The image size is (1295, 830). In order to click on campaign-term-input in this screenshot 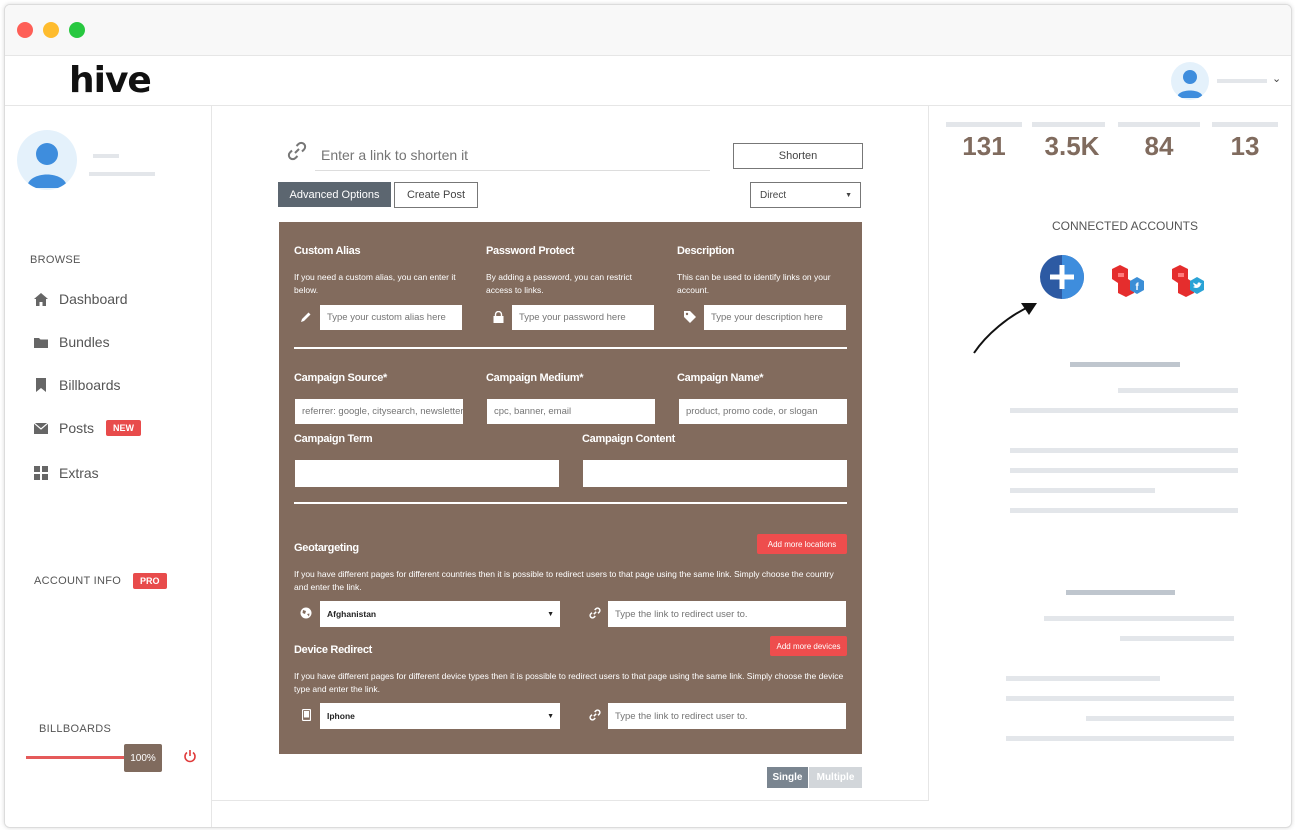, I will do `click(427, 473)`.